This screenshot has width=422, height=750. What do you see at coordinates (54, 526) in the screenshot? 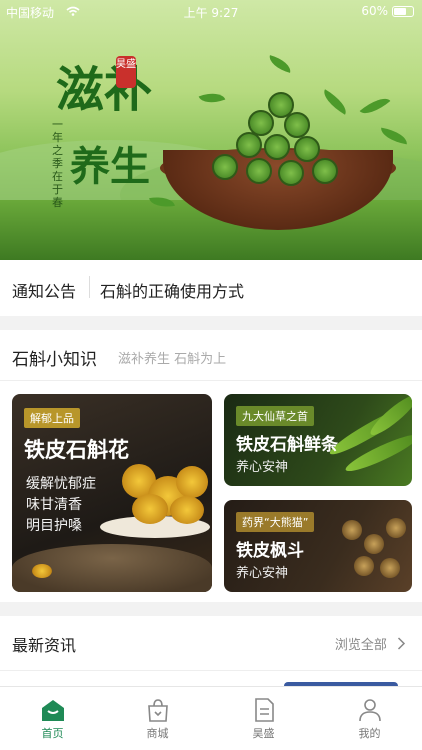
I see `card-description-line: 明目护嗓` at bounding box center [54, 526].